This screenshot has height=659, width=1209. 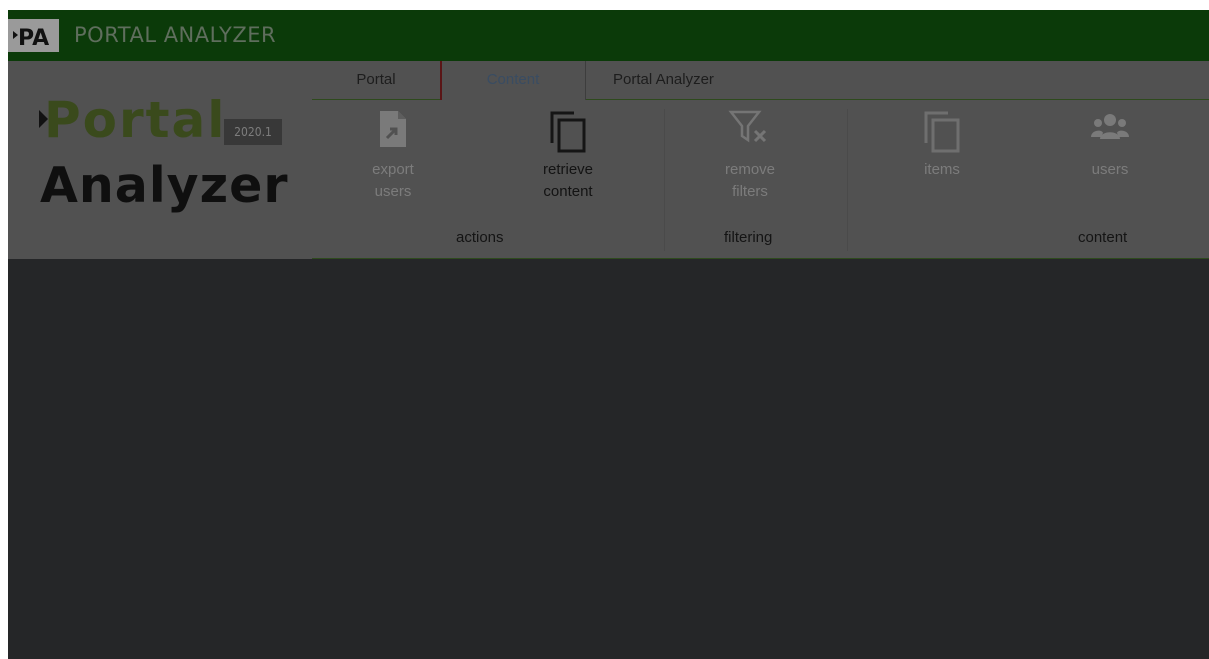 I want to click on export-file-icon, so click(x=393, y=130).